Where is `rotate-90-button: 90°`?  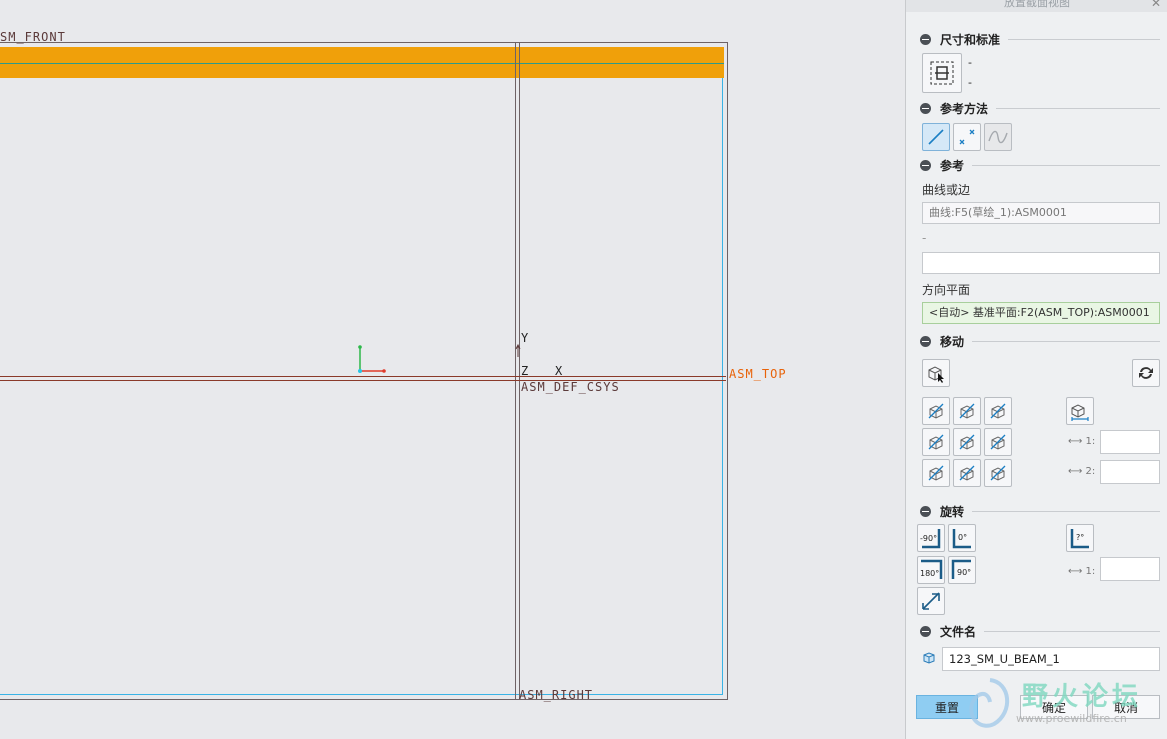
rotate-90-button: 90° is located at coordinates (962, 570).